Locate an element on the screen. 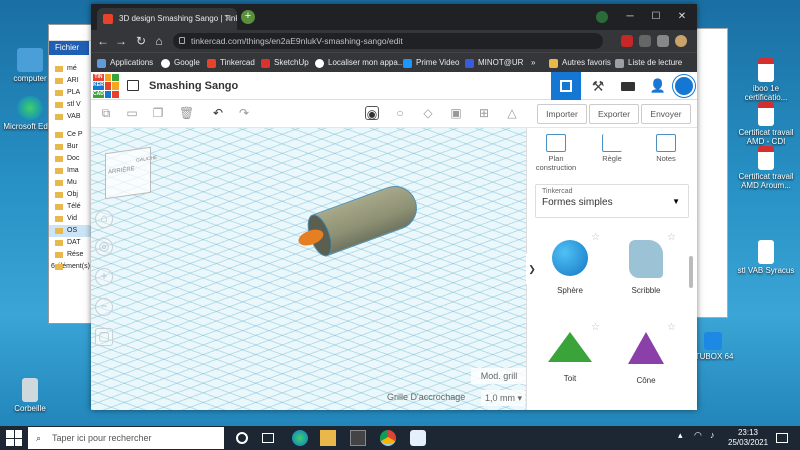 The width and height of the screenshot is (800, 450). copy-icon: ⧉ is located at coordinates (106, 113).